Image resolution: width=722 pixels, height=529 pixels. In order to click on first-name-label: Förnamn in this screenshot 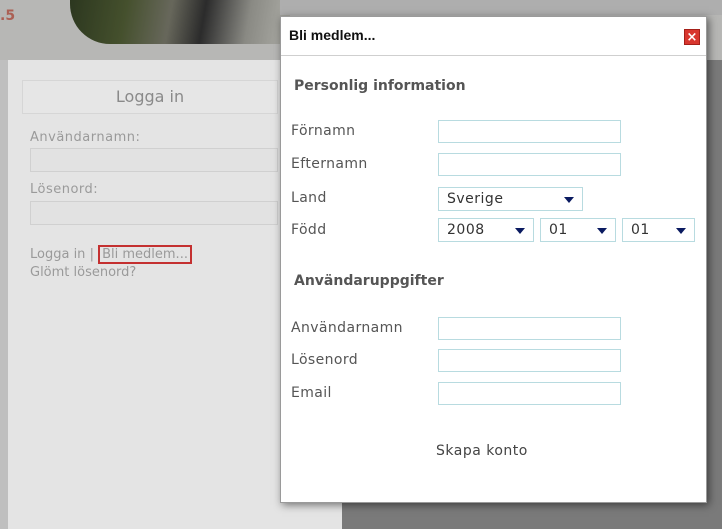, I will do `click(323, 131)`.